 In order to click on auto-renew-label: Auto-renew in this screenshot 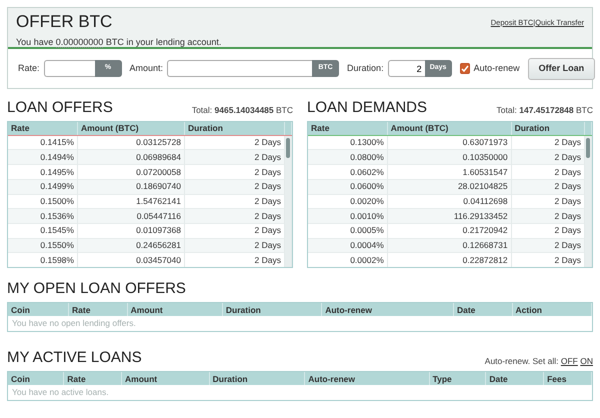, I will do `click(497, 68)`.